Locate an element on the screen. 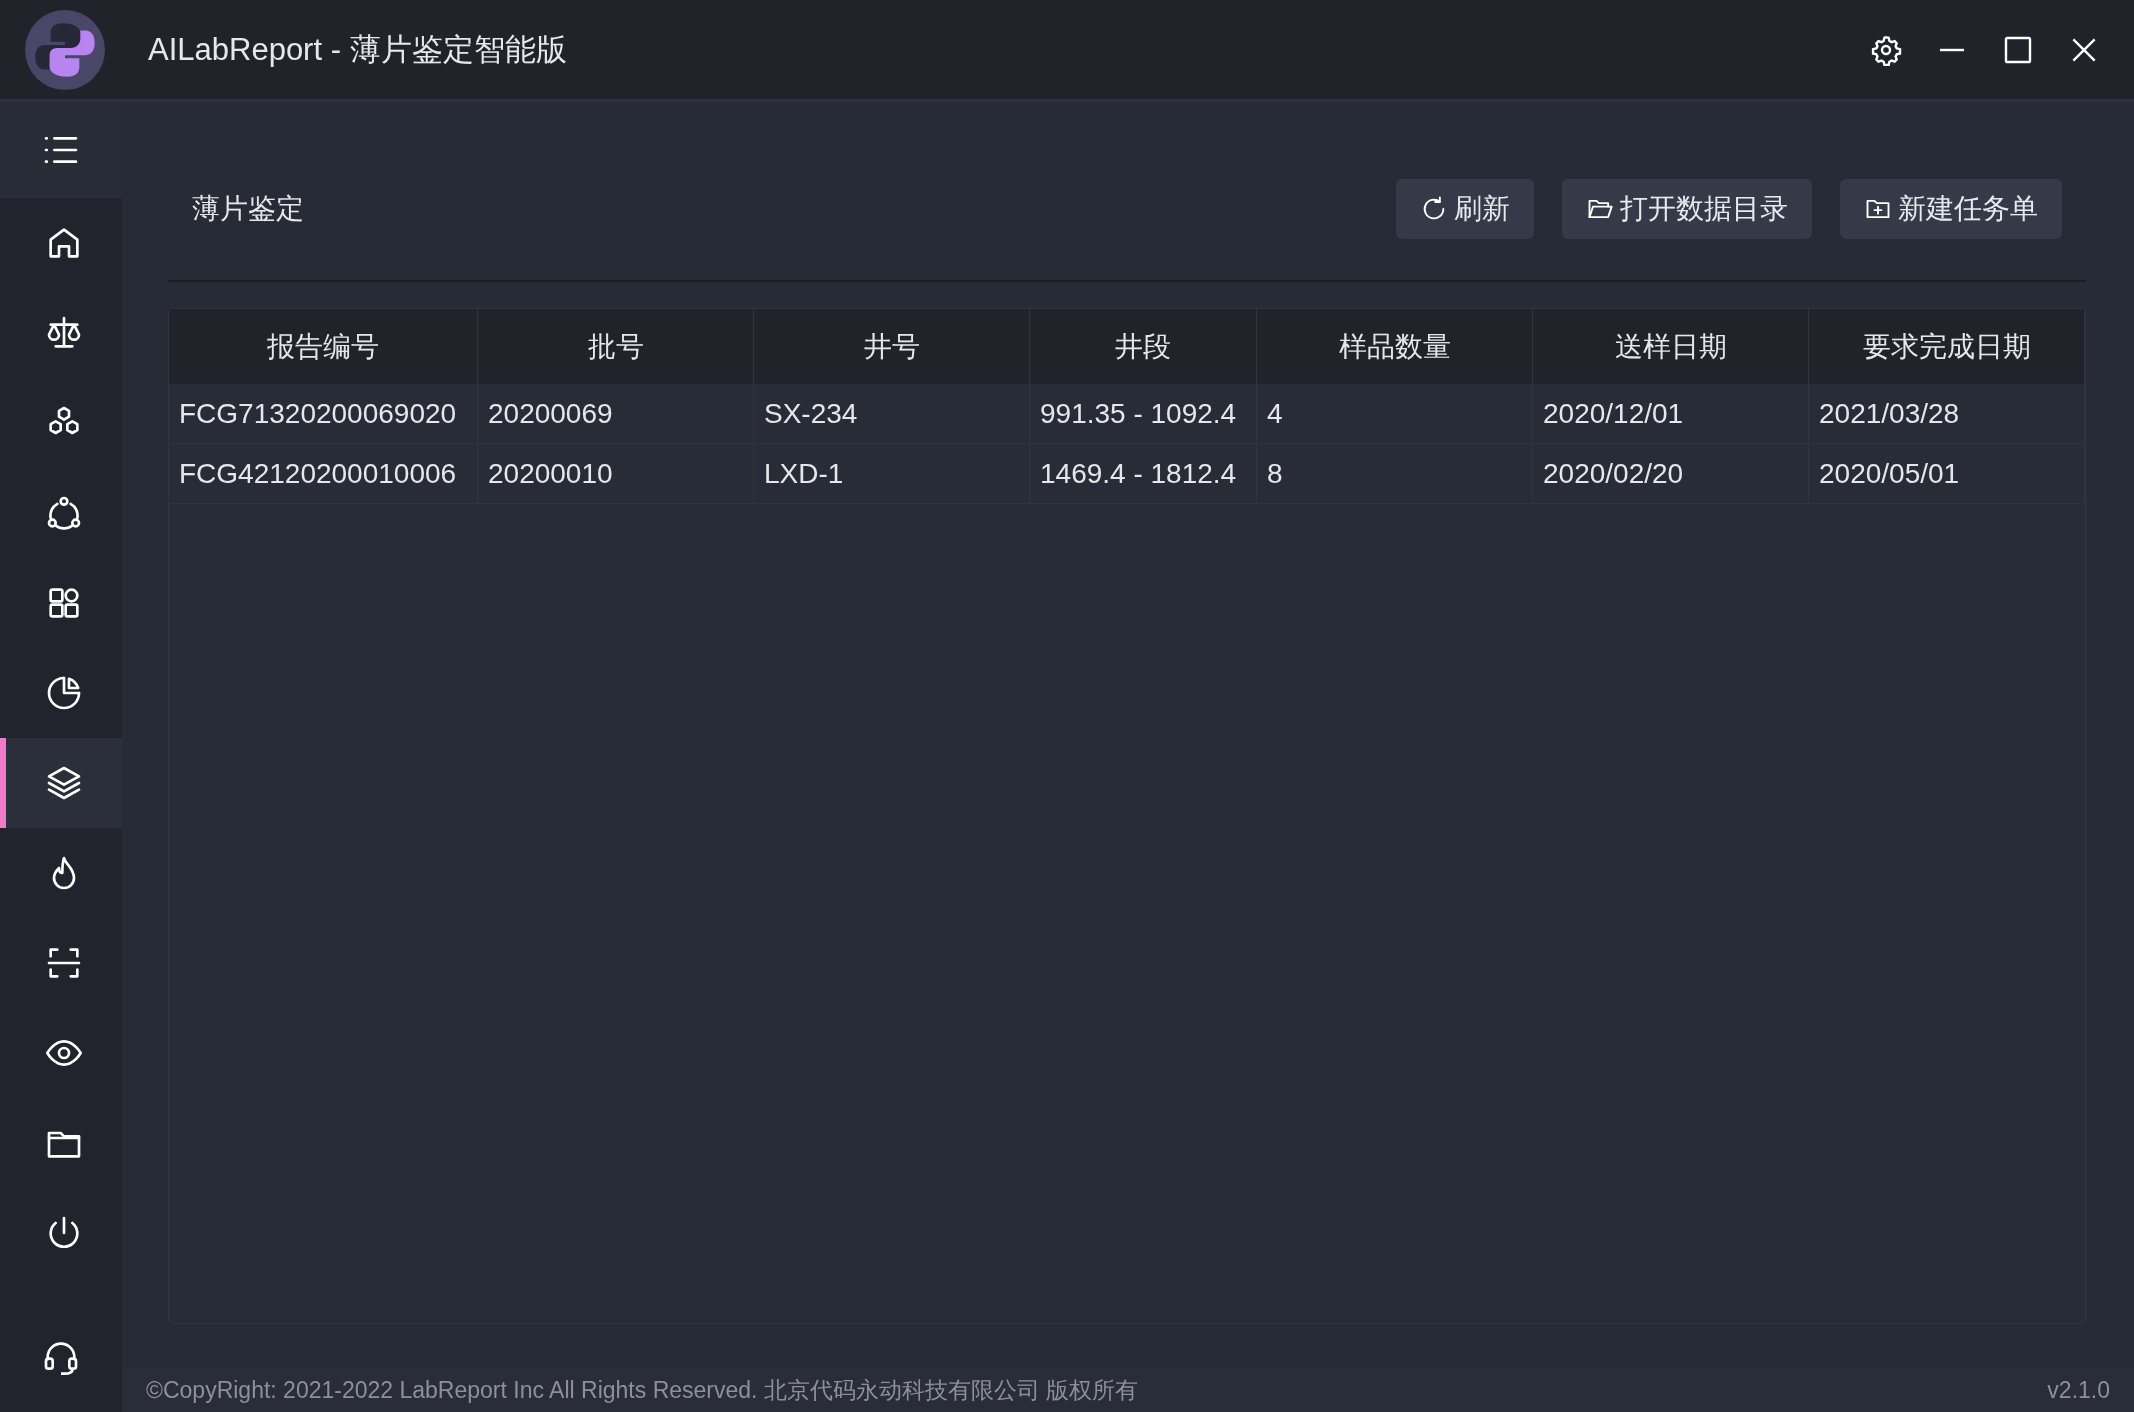 The height and width of the screenshot is (1412, 2134). logo-icon is located at coordinates (65, 49).